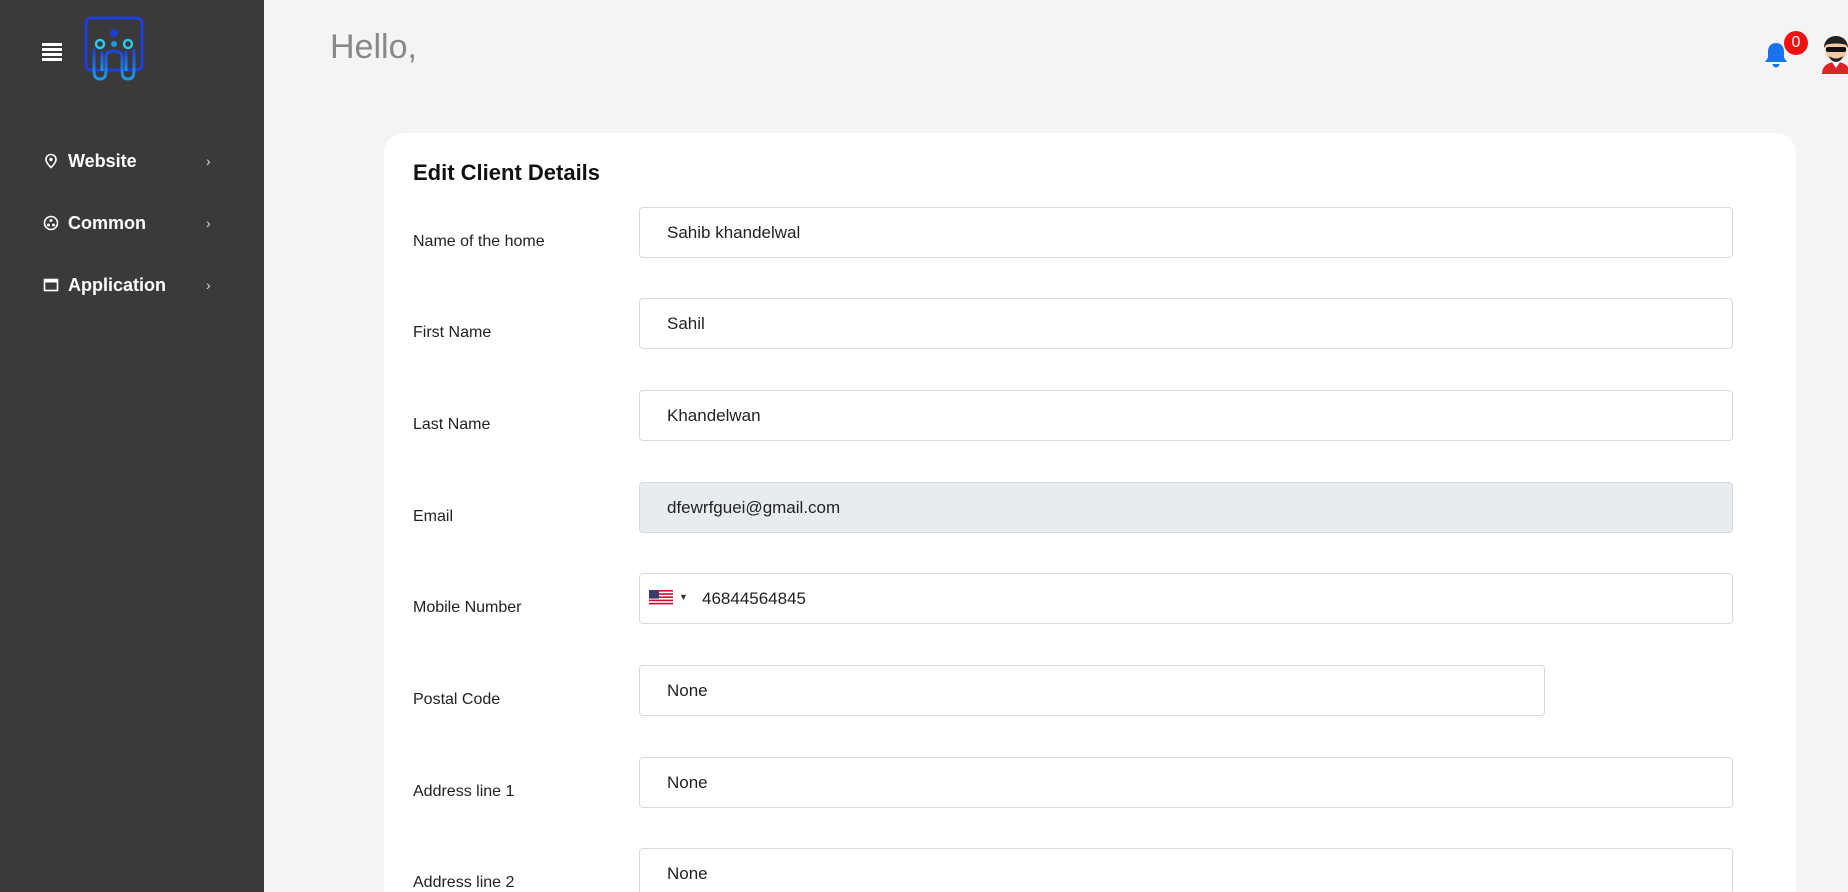 The image size is (1848, 892). I want to click on field-label: Email, so click(433, 516).